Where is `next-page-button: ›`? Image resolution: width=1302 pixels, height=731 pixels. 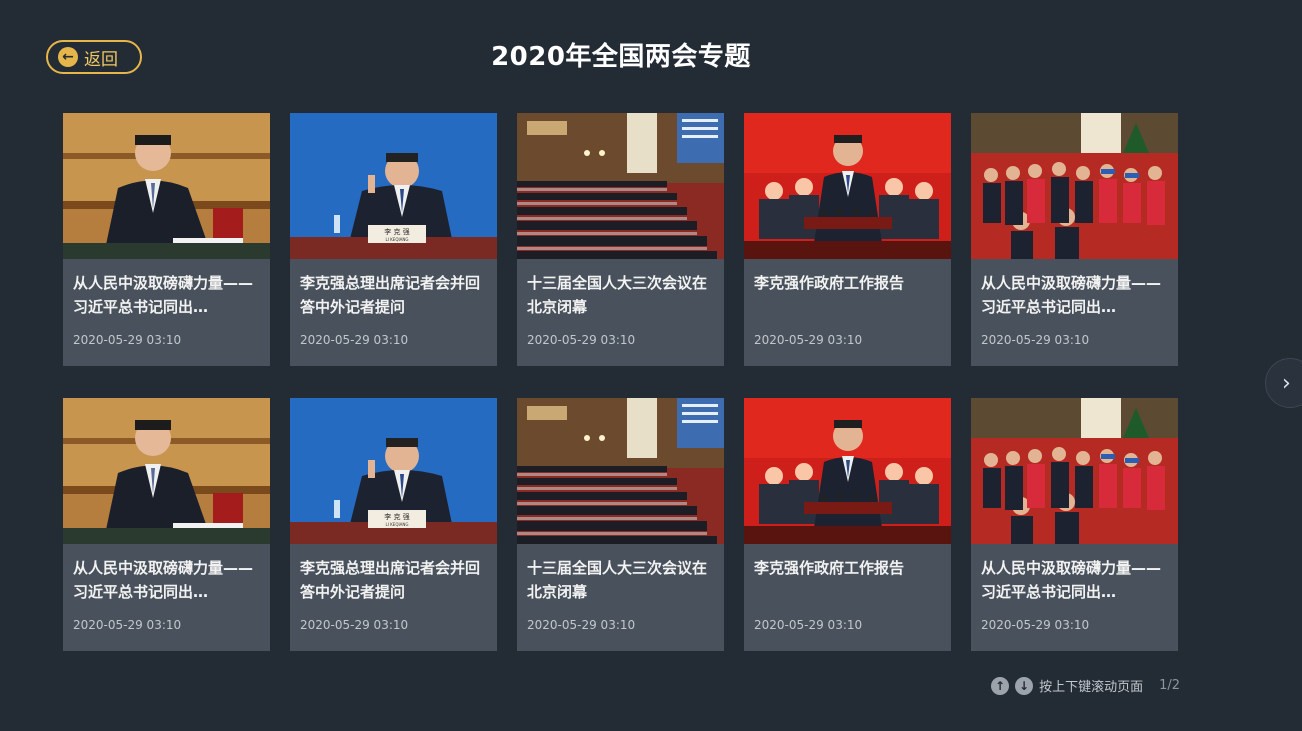
next-page-button: › is located at coordinates (1283, 383).